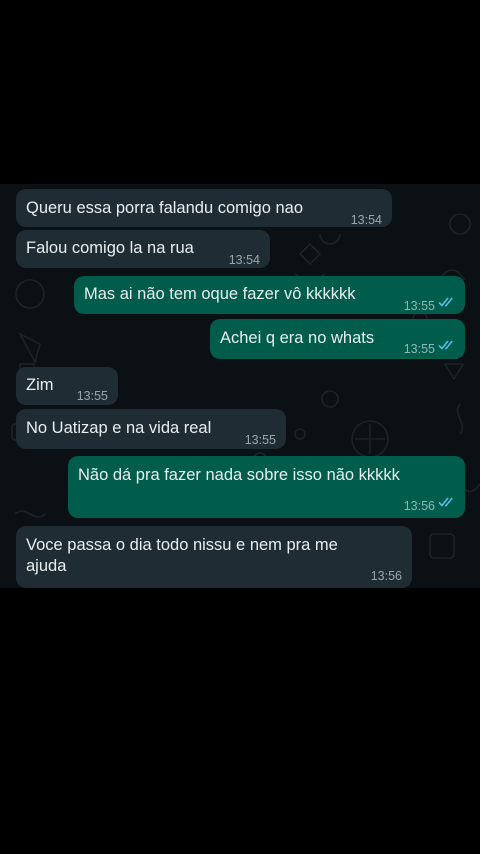  Describe the element at coordinates (119, 428) in the screenshot. I see `message-text: No Uatizap e na vida real` at that location.